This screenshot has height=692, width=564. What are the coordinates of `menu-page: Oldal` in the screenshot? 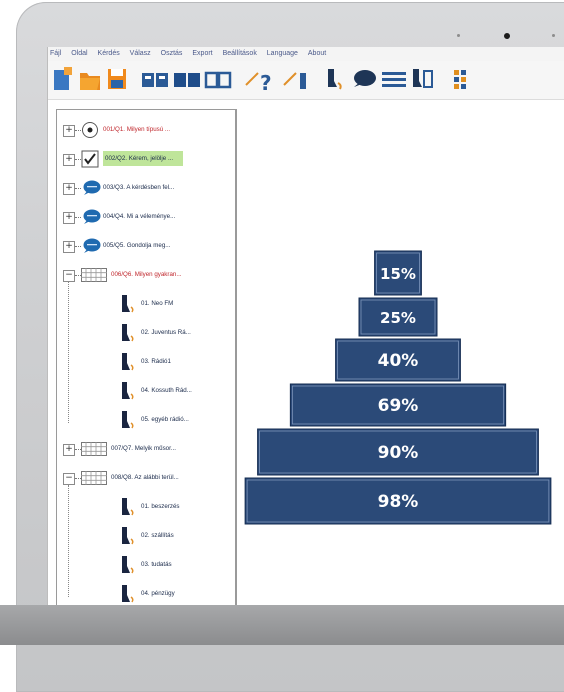 It's located at (79, 54).